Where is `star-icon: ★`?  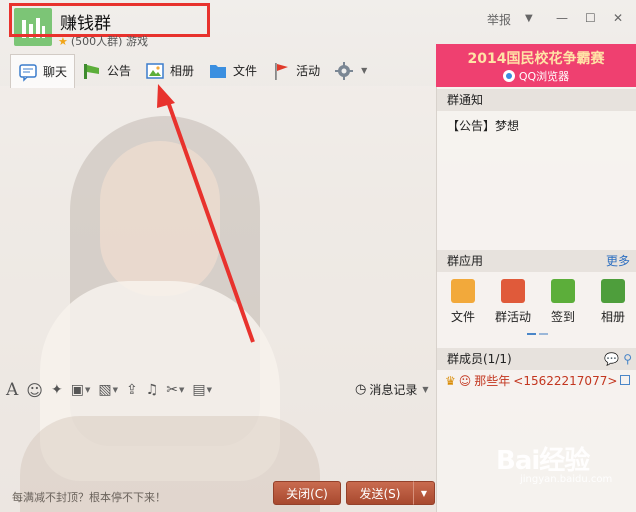
star-icon: ★ is located at coordinates (63, 41).